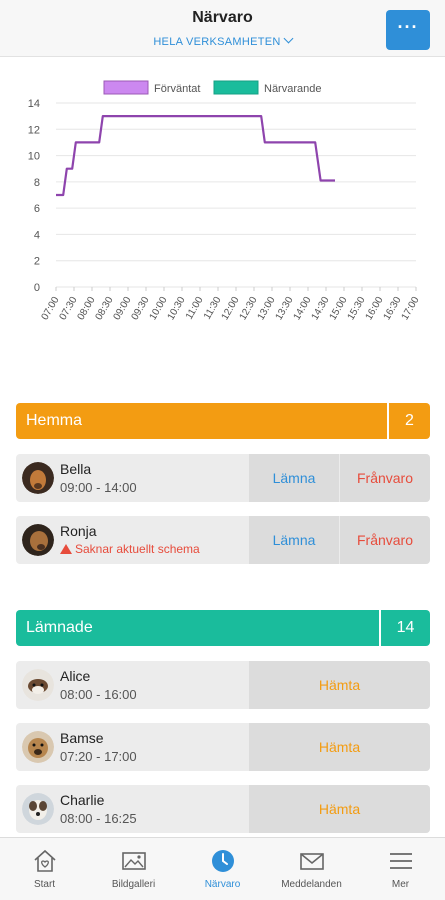  I want to click on tab-meddelanden: Meddelanden, so click(311, 869).